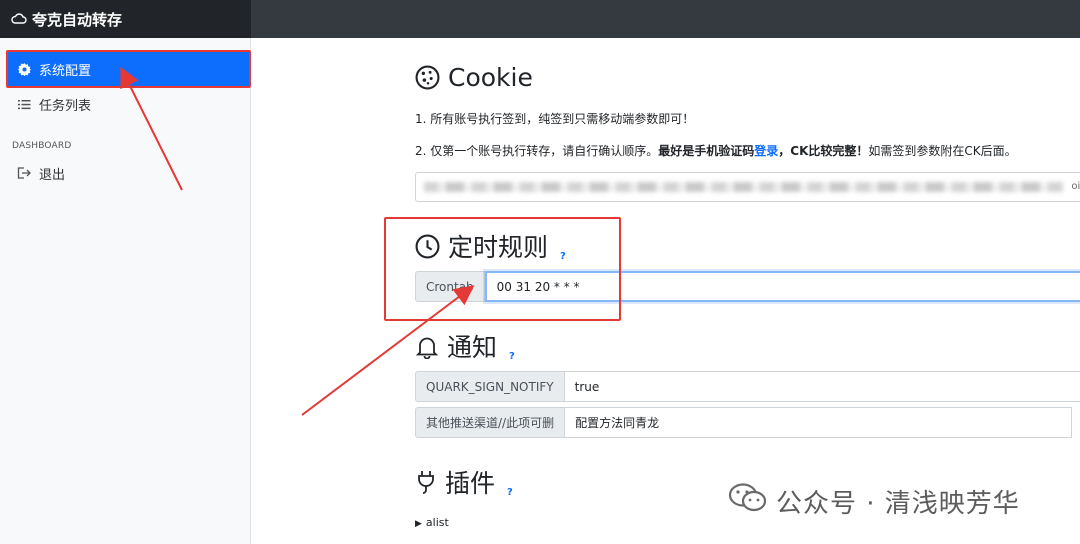  Describe the element at coordinates (898, 504) in the screenshot. I see `watermark-text: 公众号 · 清浅映芳华` at that location.